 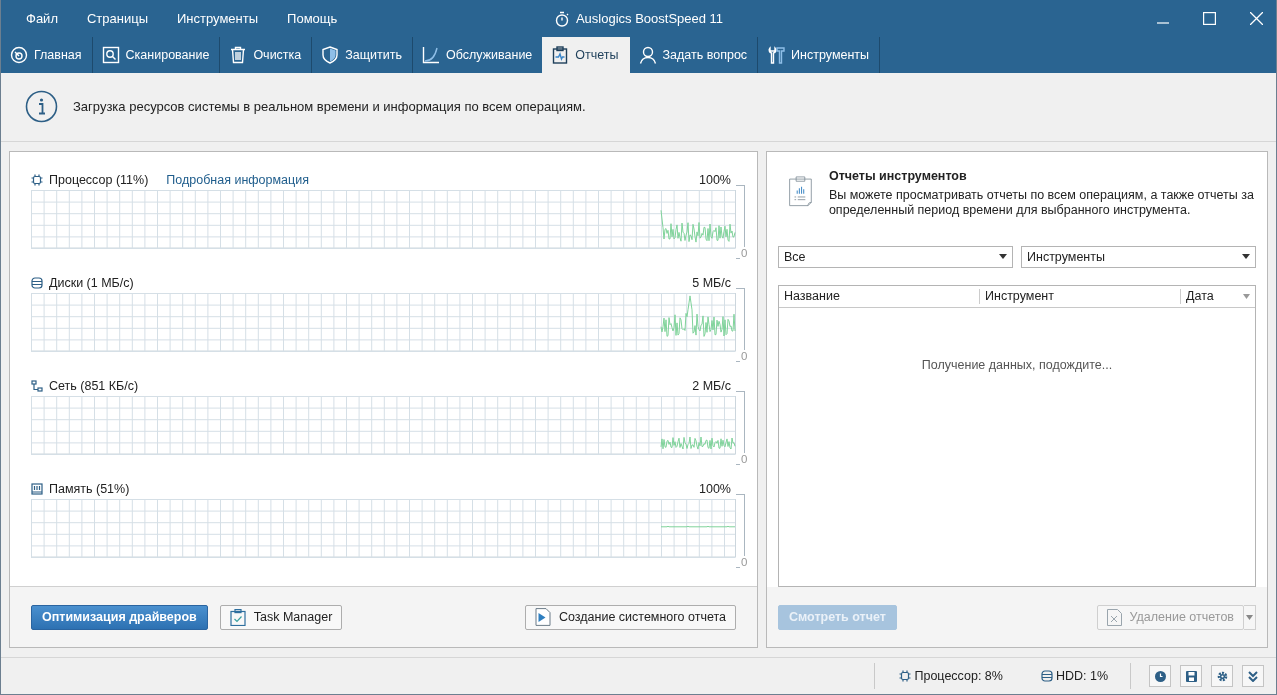 I want to click on status-text: HDD: 1%, so click(x=1081, y=676).